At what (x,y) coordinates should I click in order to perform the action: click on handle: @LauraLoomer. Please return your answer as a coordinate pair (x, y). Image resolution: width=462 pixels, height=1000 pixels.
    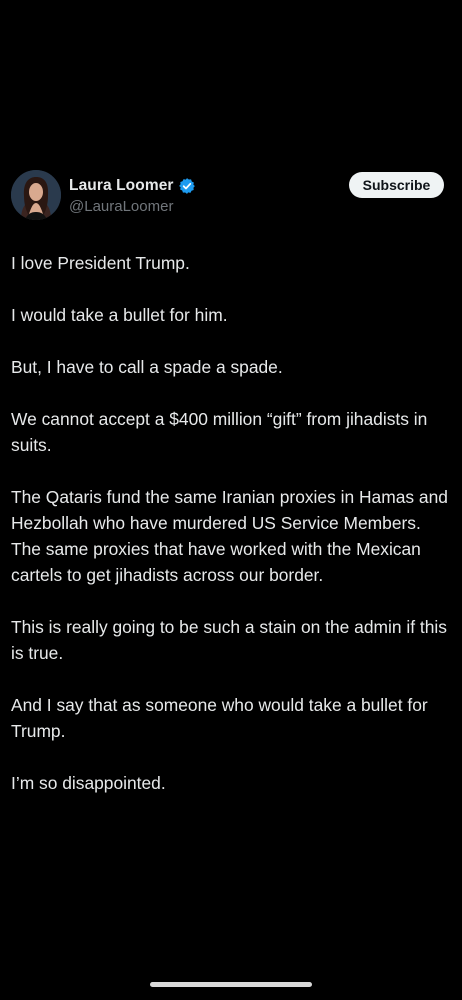
    Looking at the image, I should click on (132, 206).